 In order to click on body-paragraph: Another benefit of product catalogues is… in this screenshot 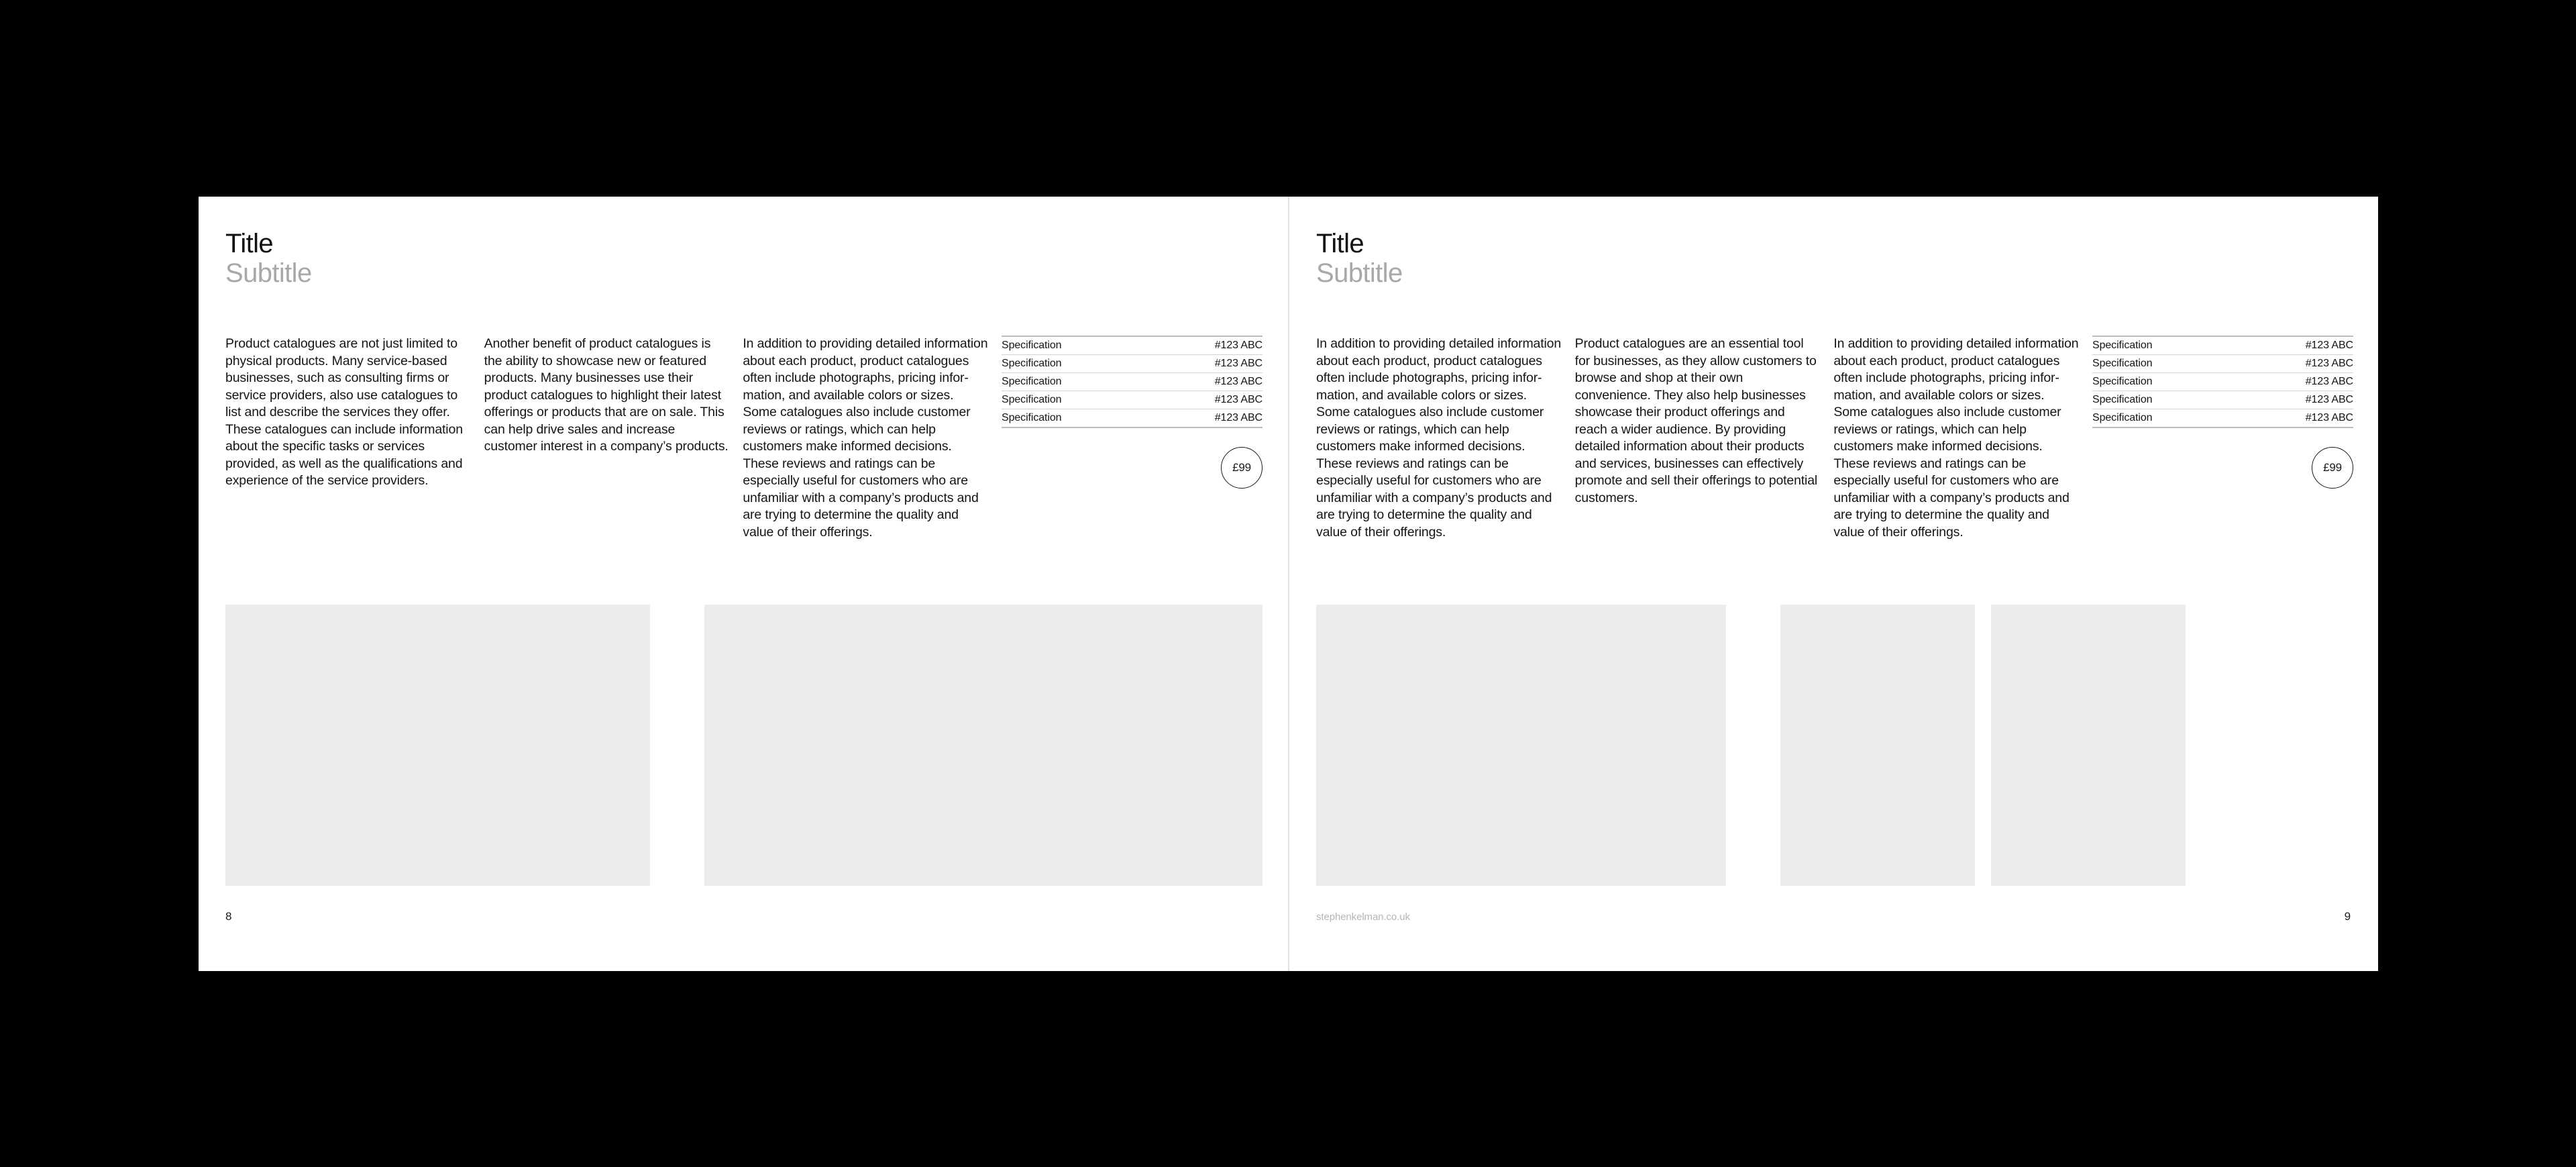, I will do `click(606, 395)`.